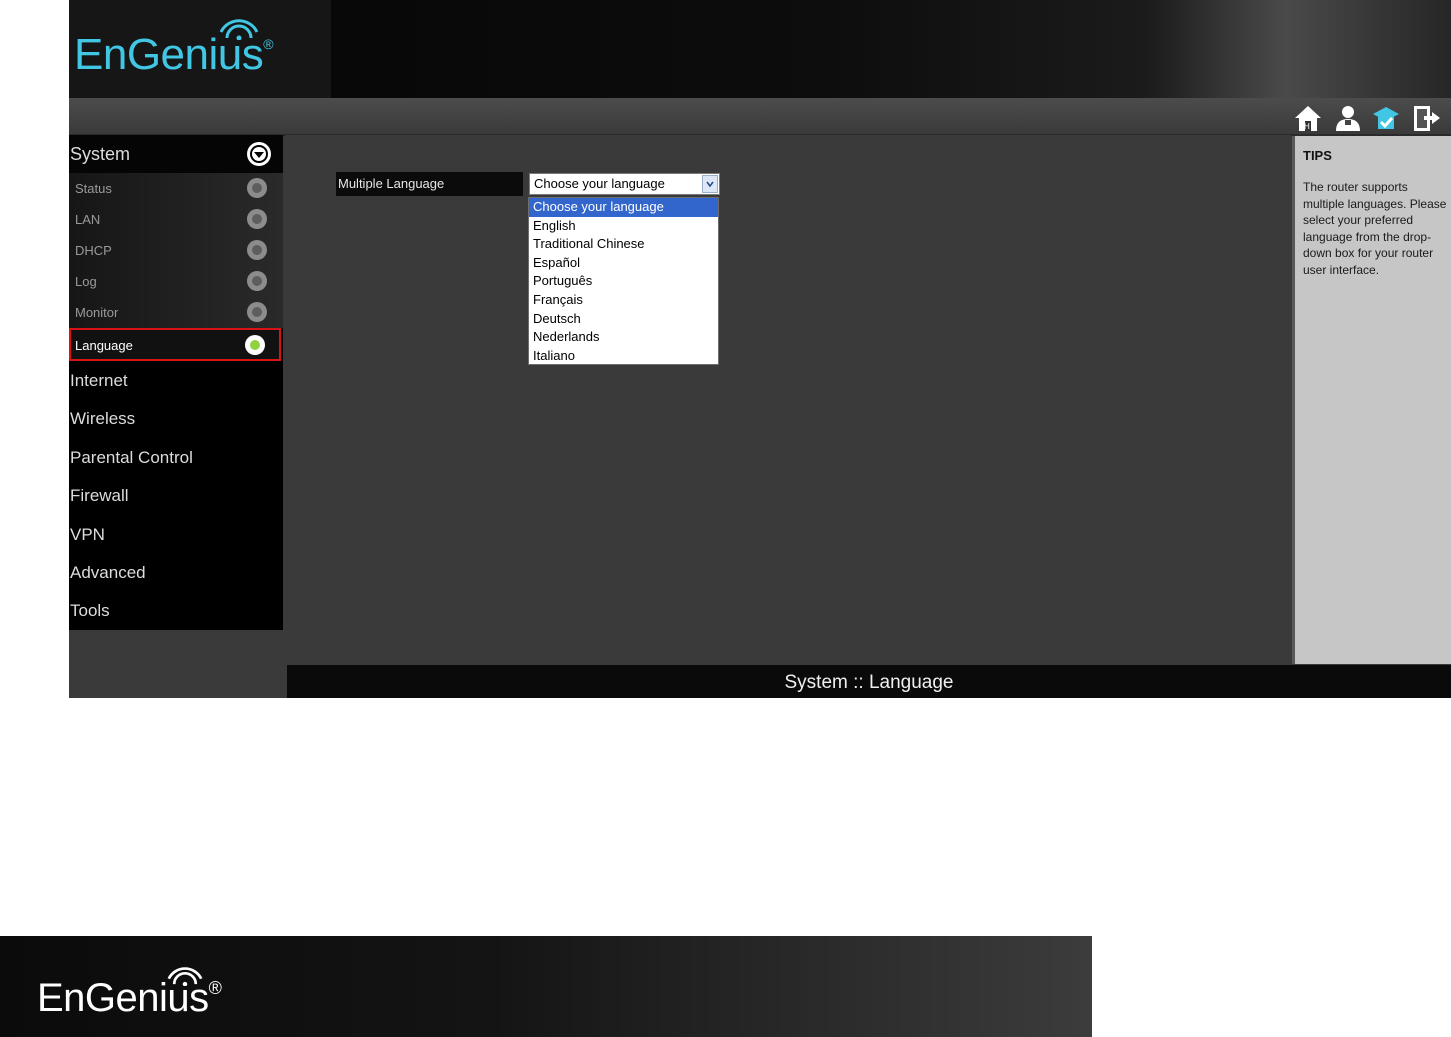 The width and height of the screenshot is (1451, 1037). I want to click on system-submenu: Status LAN DHCP Log Monitor, so click(176, 250).